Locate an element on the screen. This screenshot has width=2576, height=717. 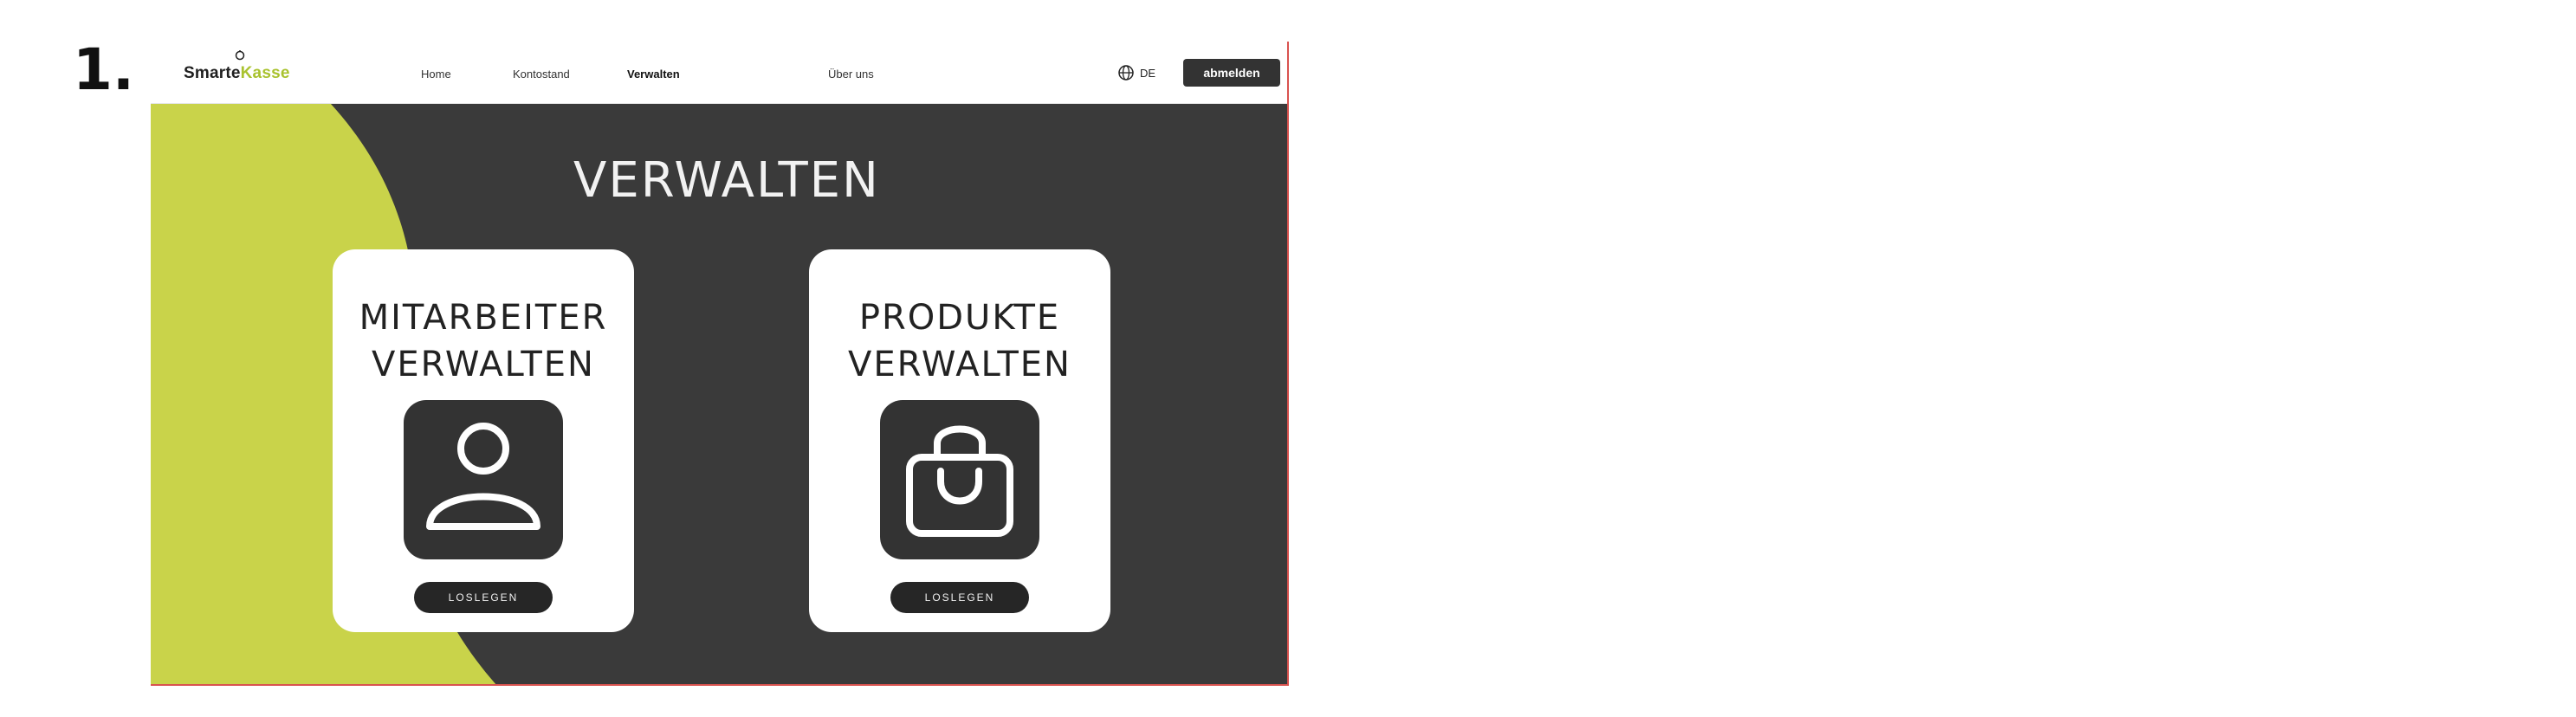
employees-start-button: LOSLEGEN is located at coordinates (483, 597).